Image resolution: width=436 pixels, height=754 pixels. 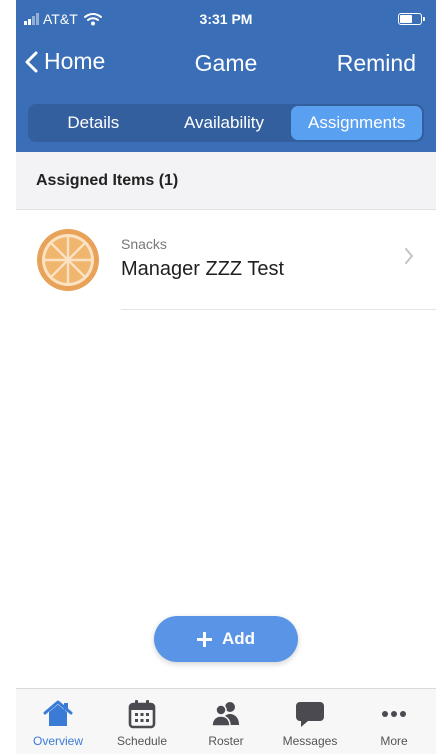 What do you see at coordinates (409, 256) in the screenshot?
I see `chevron-right-icon` at bounding box center [409, 256].